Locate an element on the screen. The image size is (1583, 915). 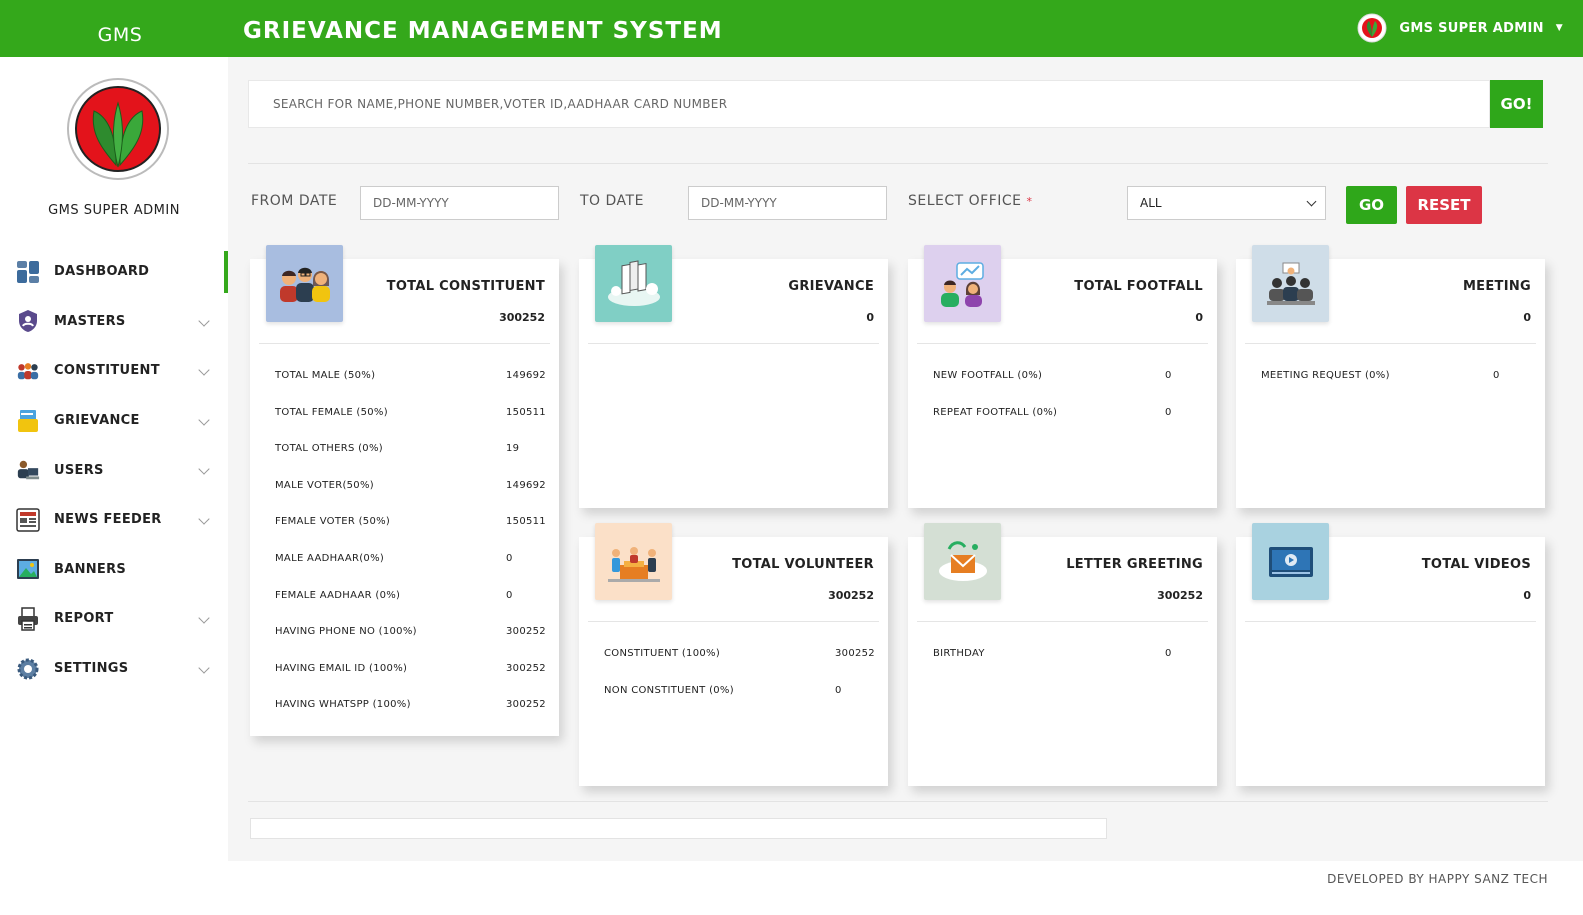
card-count: 0 is located at coordinates (870, 317).